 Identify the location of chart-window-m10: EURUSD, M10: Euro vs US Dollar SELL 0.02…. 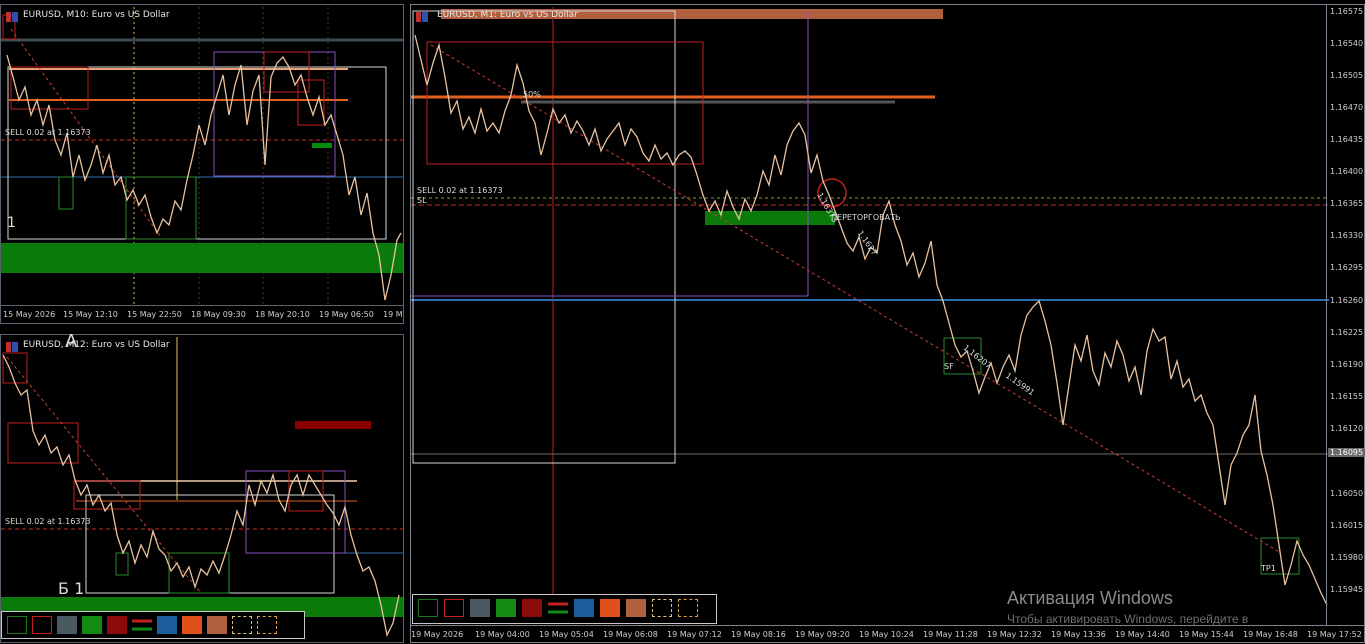
(202, 164).